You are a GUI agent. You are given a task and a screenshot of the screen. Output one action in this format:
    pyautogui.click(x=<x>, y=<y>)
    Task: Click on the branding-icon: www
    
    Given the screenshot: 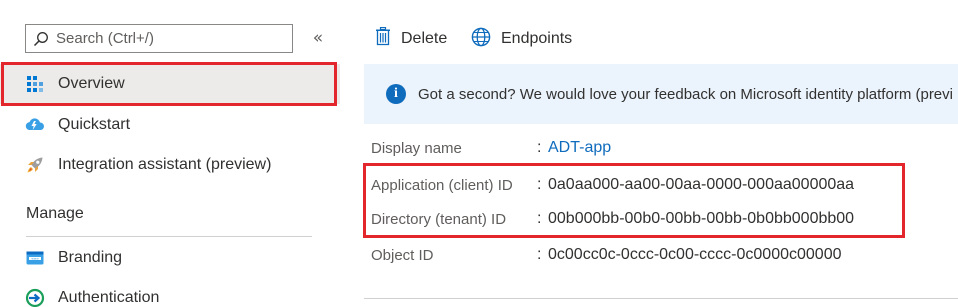 What is the action you would take?
    pyautogui.click(x=35, y=258)
    